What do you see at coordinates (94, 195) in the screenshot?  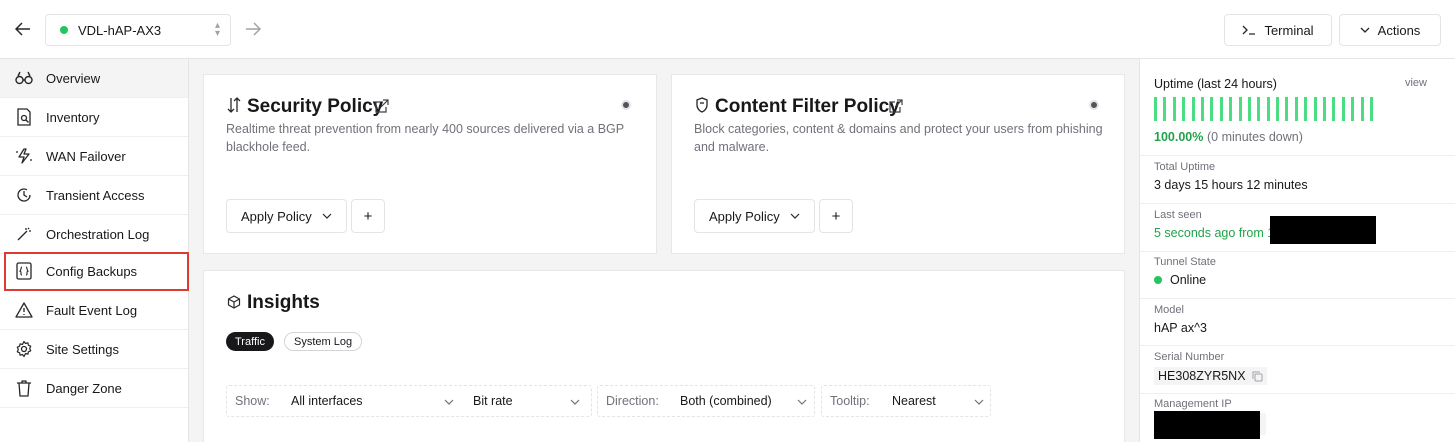 I see `sidebar-item-transient-access: Transient Access` at bounding box center [94, 195].